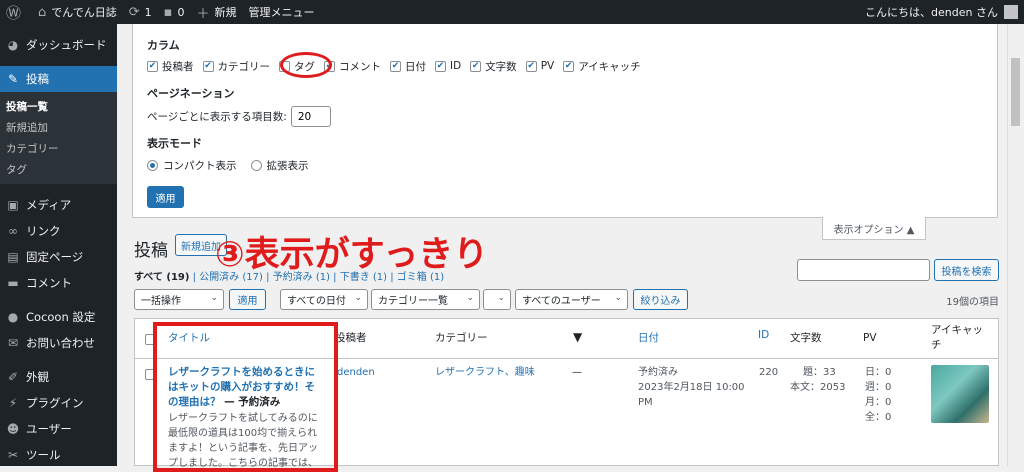  Describe the element at coordinates (13, 343) in the screenshot. I see `mail-icon: ✉` at that location.